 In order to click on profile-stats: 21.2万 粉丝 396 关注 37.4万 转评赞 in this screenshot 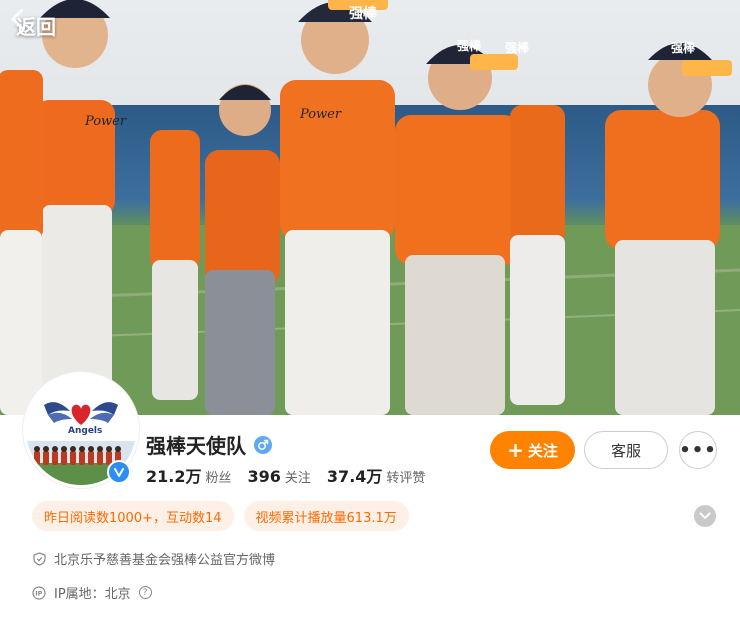, I will do `click(293, 475)`.